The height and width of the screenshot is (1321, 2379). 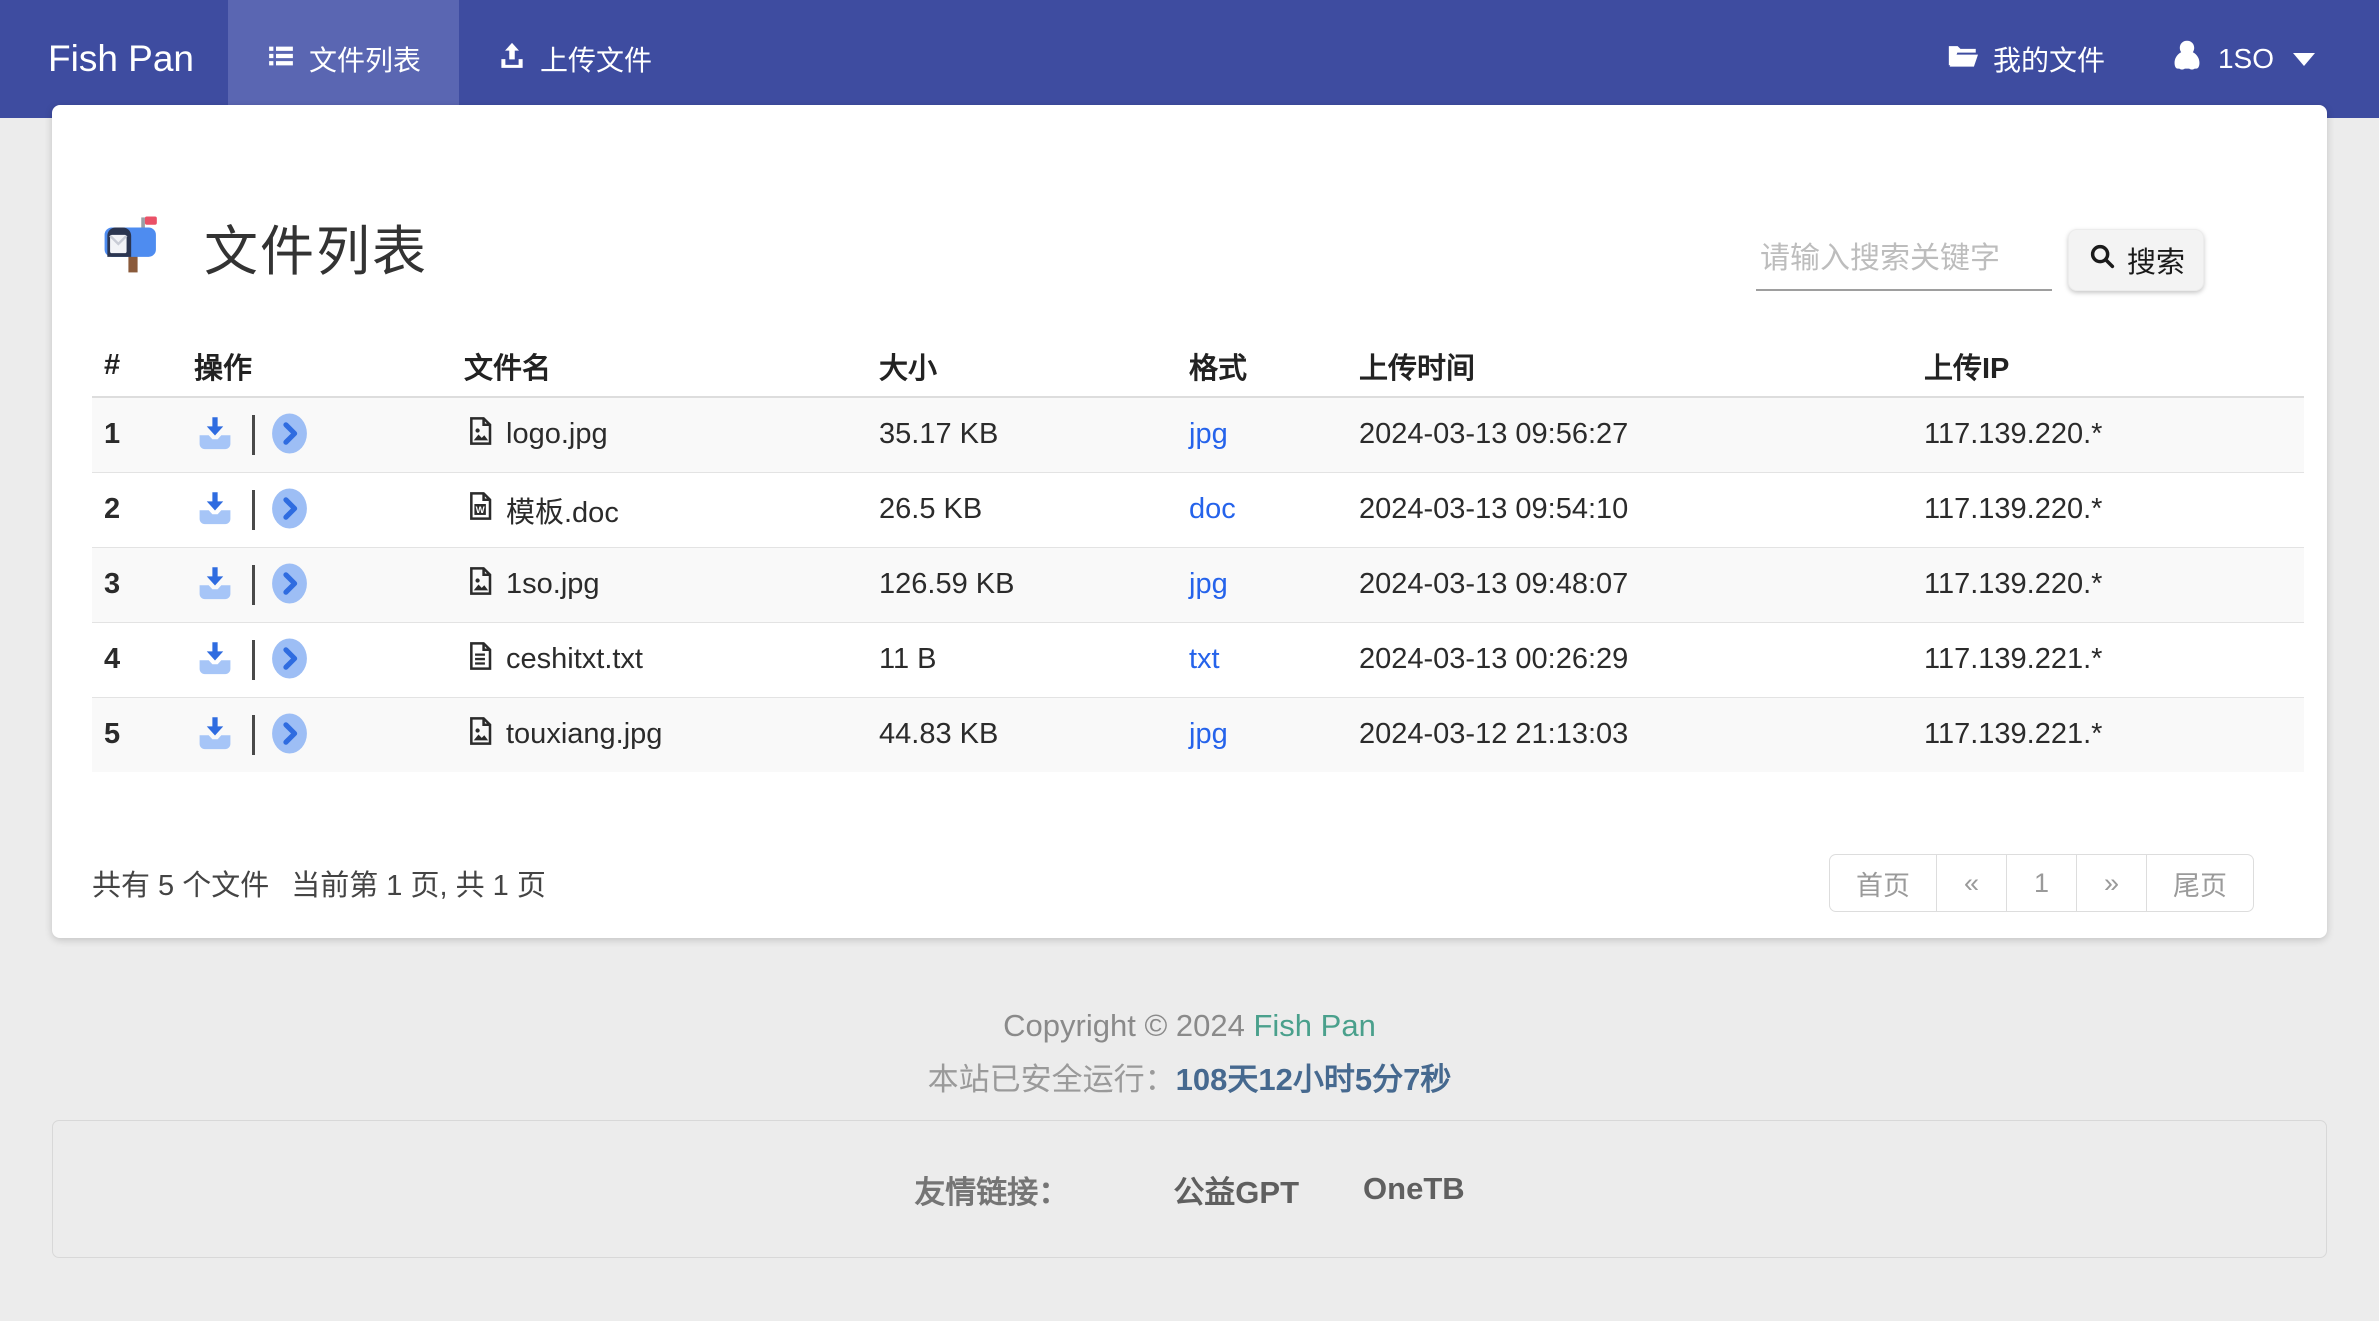 What do you see at coordinates (1629, 659) in the screenshot?
I see `upload-time: 2024-03-13 00:26:29` at bounding box center [1629, 659].